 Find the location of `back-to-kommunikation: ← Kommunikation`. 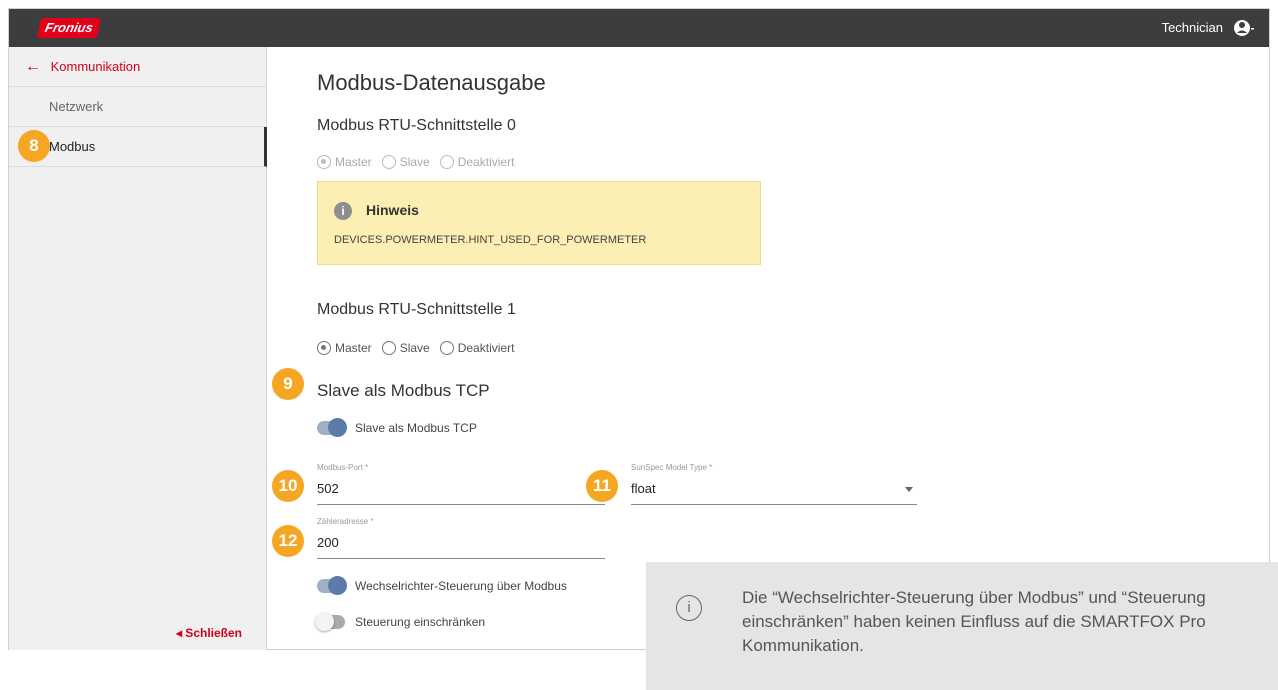

back-to-kommunikation: ← Kommunikation is located at coordinates (138, 67).